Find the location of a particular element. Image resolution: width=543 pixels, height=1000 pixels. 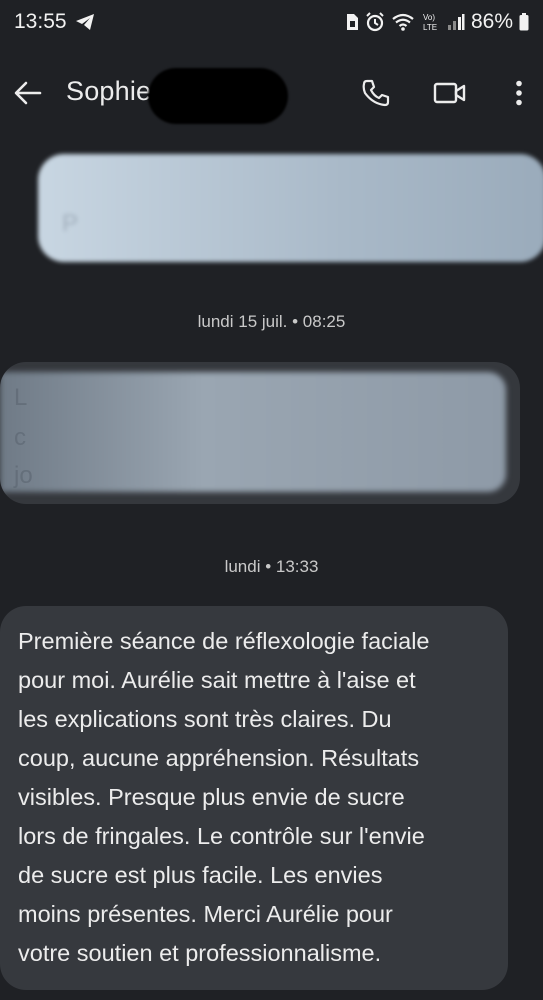

more-vert-icon is located at coordinates (519, 93).